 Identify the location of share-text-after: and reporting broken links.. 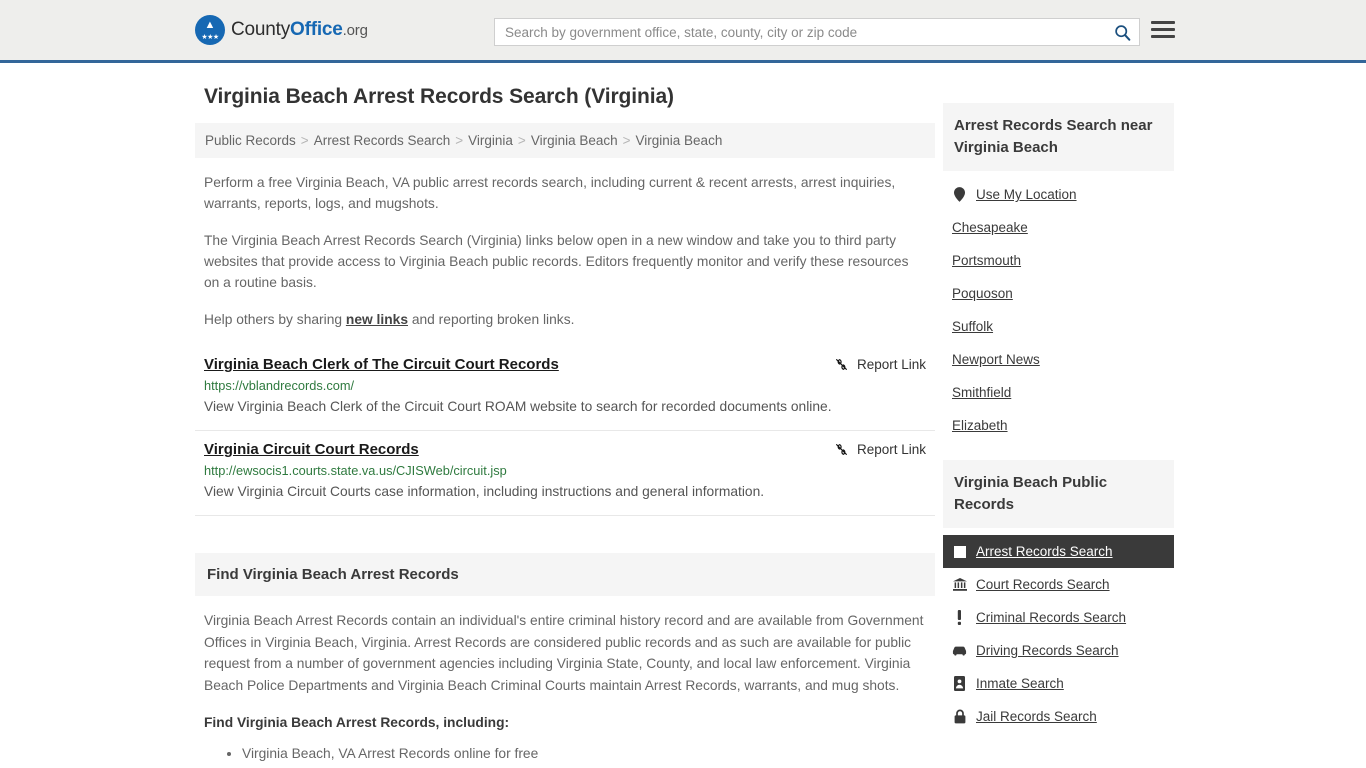
(491, 319).